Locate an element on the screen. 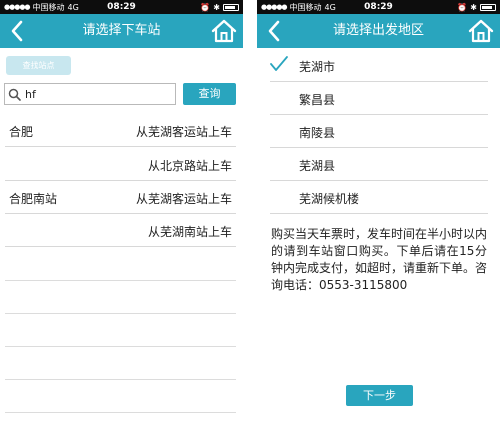 The width and height of the screenshot is (500, 427). query-button: 查询 is located at coordinates (209, 94).